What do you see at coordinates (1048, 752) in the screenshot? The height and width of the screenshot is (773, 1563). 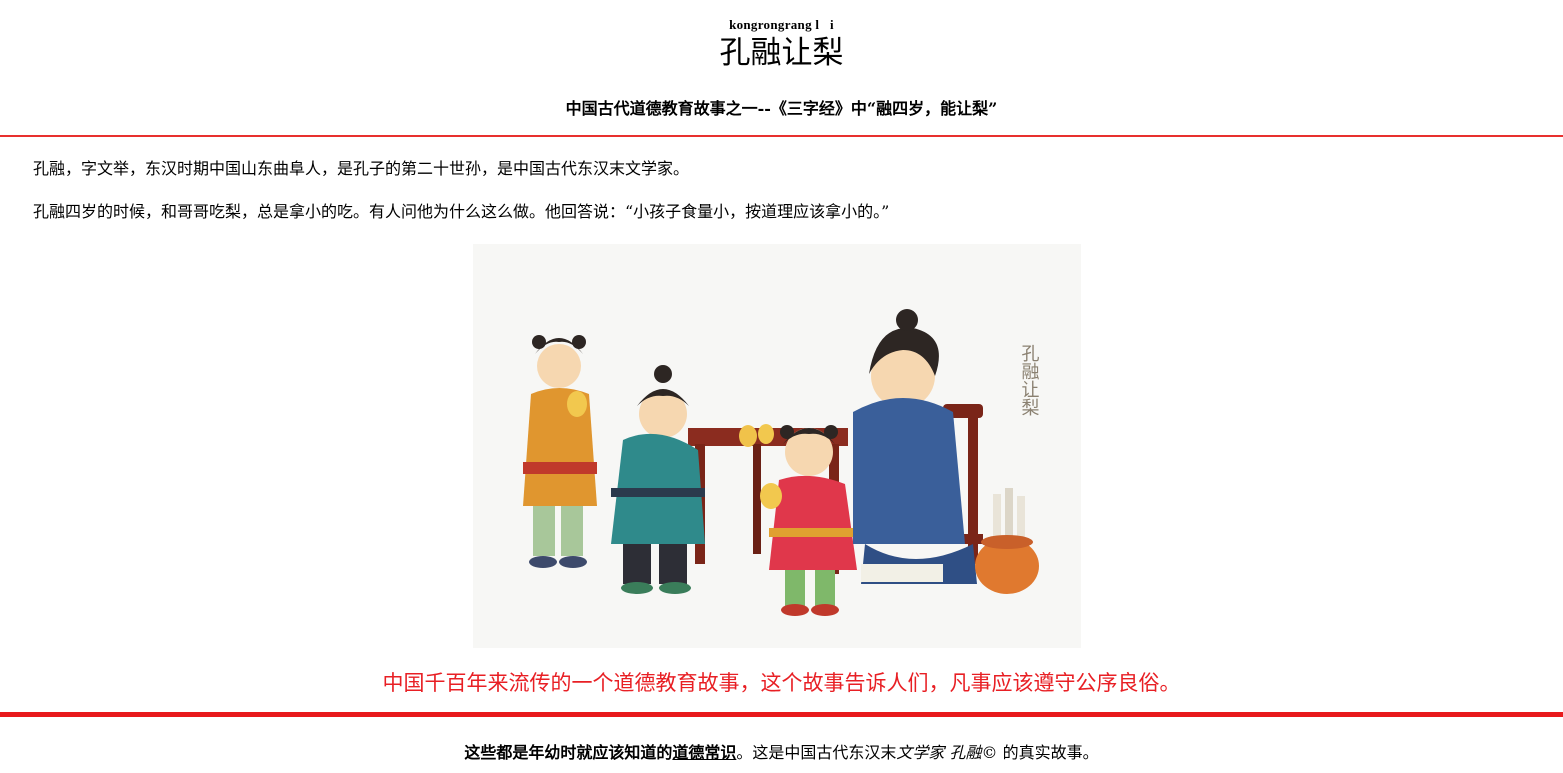 I see `footer-end-text: 的真实故事。` at bounding box center [1048, 752].